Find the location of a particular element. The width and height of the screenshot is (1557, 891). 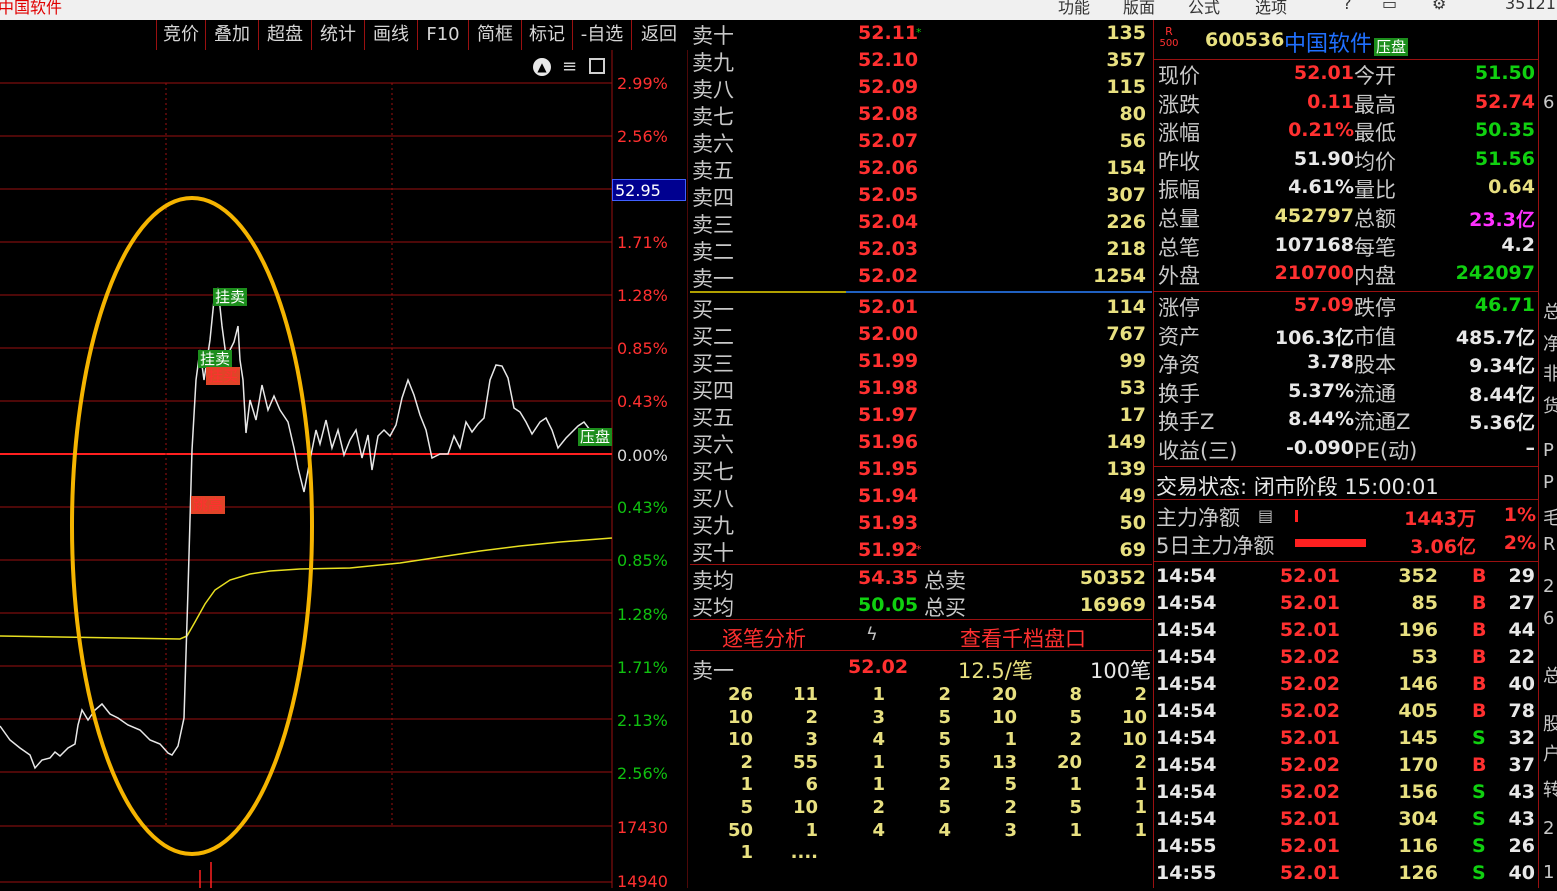

tick-volume: 156 is located at coordinates (1418, 792).